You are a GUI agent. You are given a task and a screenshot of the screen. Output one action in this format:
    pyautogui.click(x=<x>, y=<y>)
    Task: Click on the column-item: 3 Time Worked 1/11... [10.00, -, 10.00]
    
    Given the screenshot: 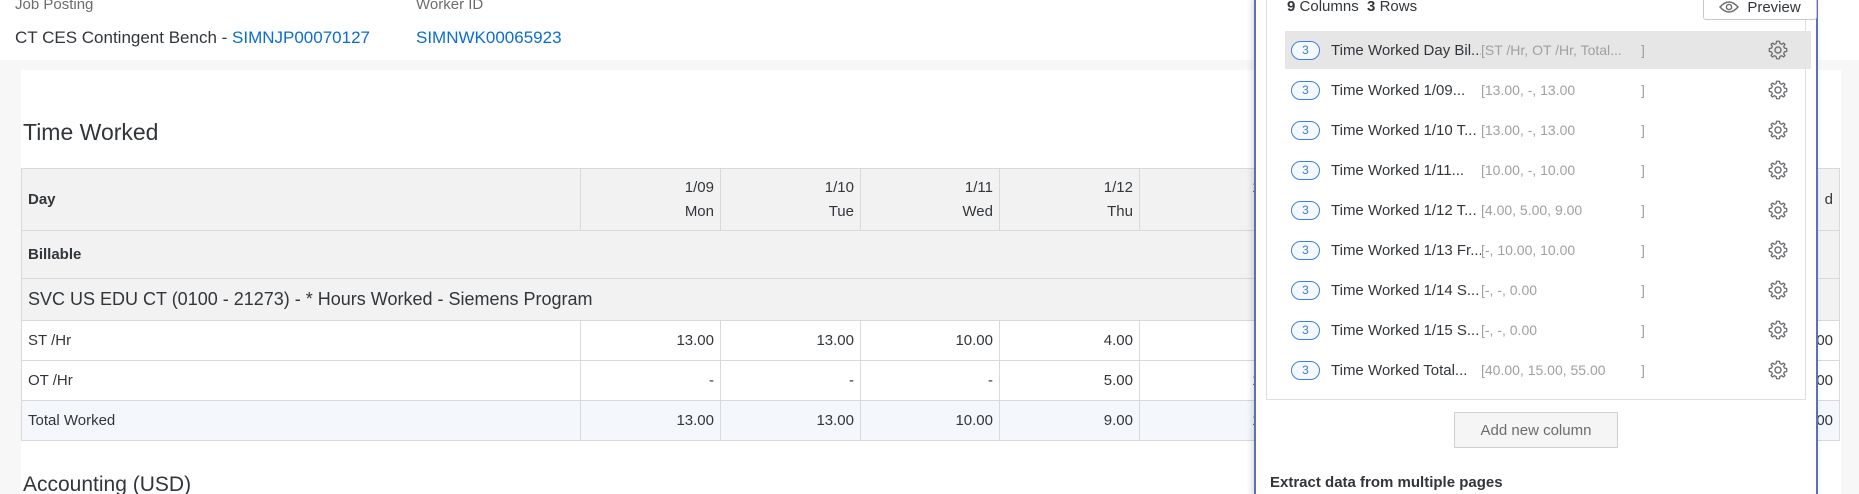 What is the action you would take?
    pyautogui.click(x=1548, y=170)
    